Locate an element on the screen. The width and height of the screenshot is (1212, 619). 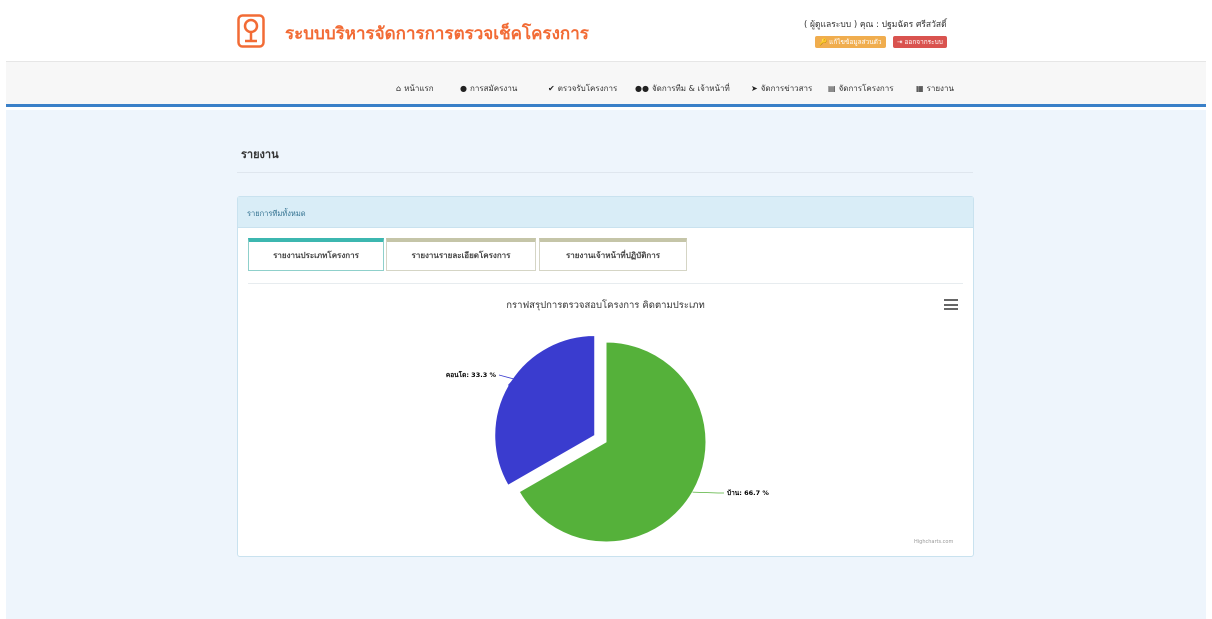
title-divider is located at coordinates (605, 172).